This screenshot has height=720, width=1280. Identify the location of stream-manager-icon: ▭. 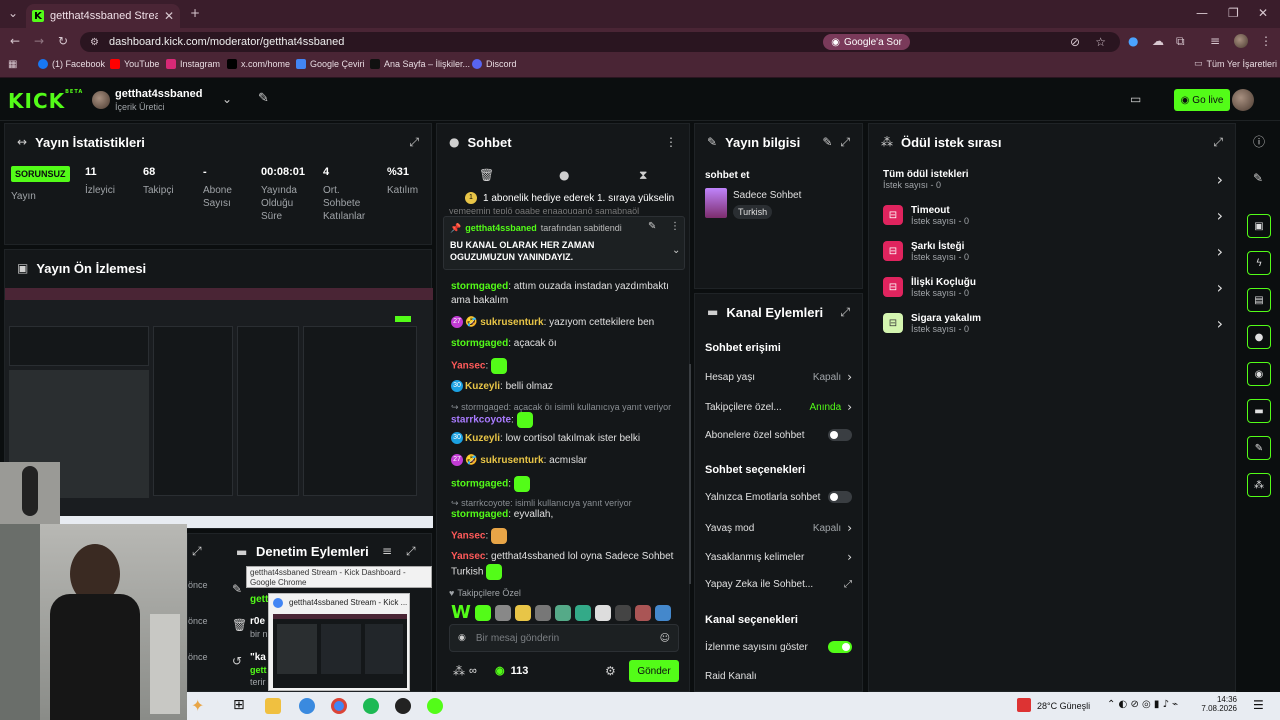
(1135, 99).